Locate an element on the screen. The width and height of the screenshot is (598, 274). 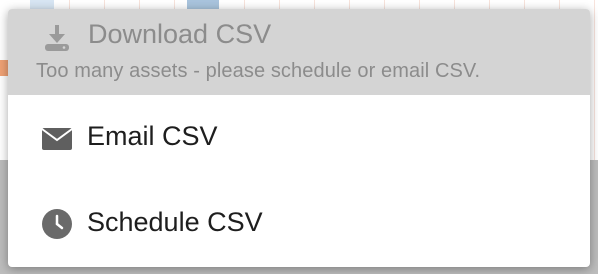
download-csv-label: Download CSV is located at coordinates (180, 34).